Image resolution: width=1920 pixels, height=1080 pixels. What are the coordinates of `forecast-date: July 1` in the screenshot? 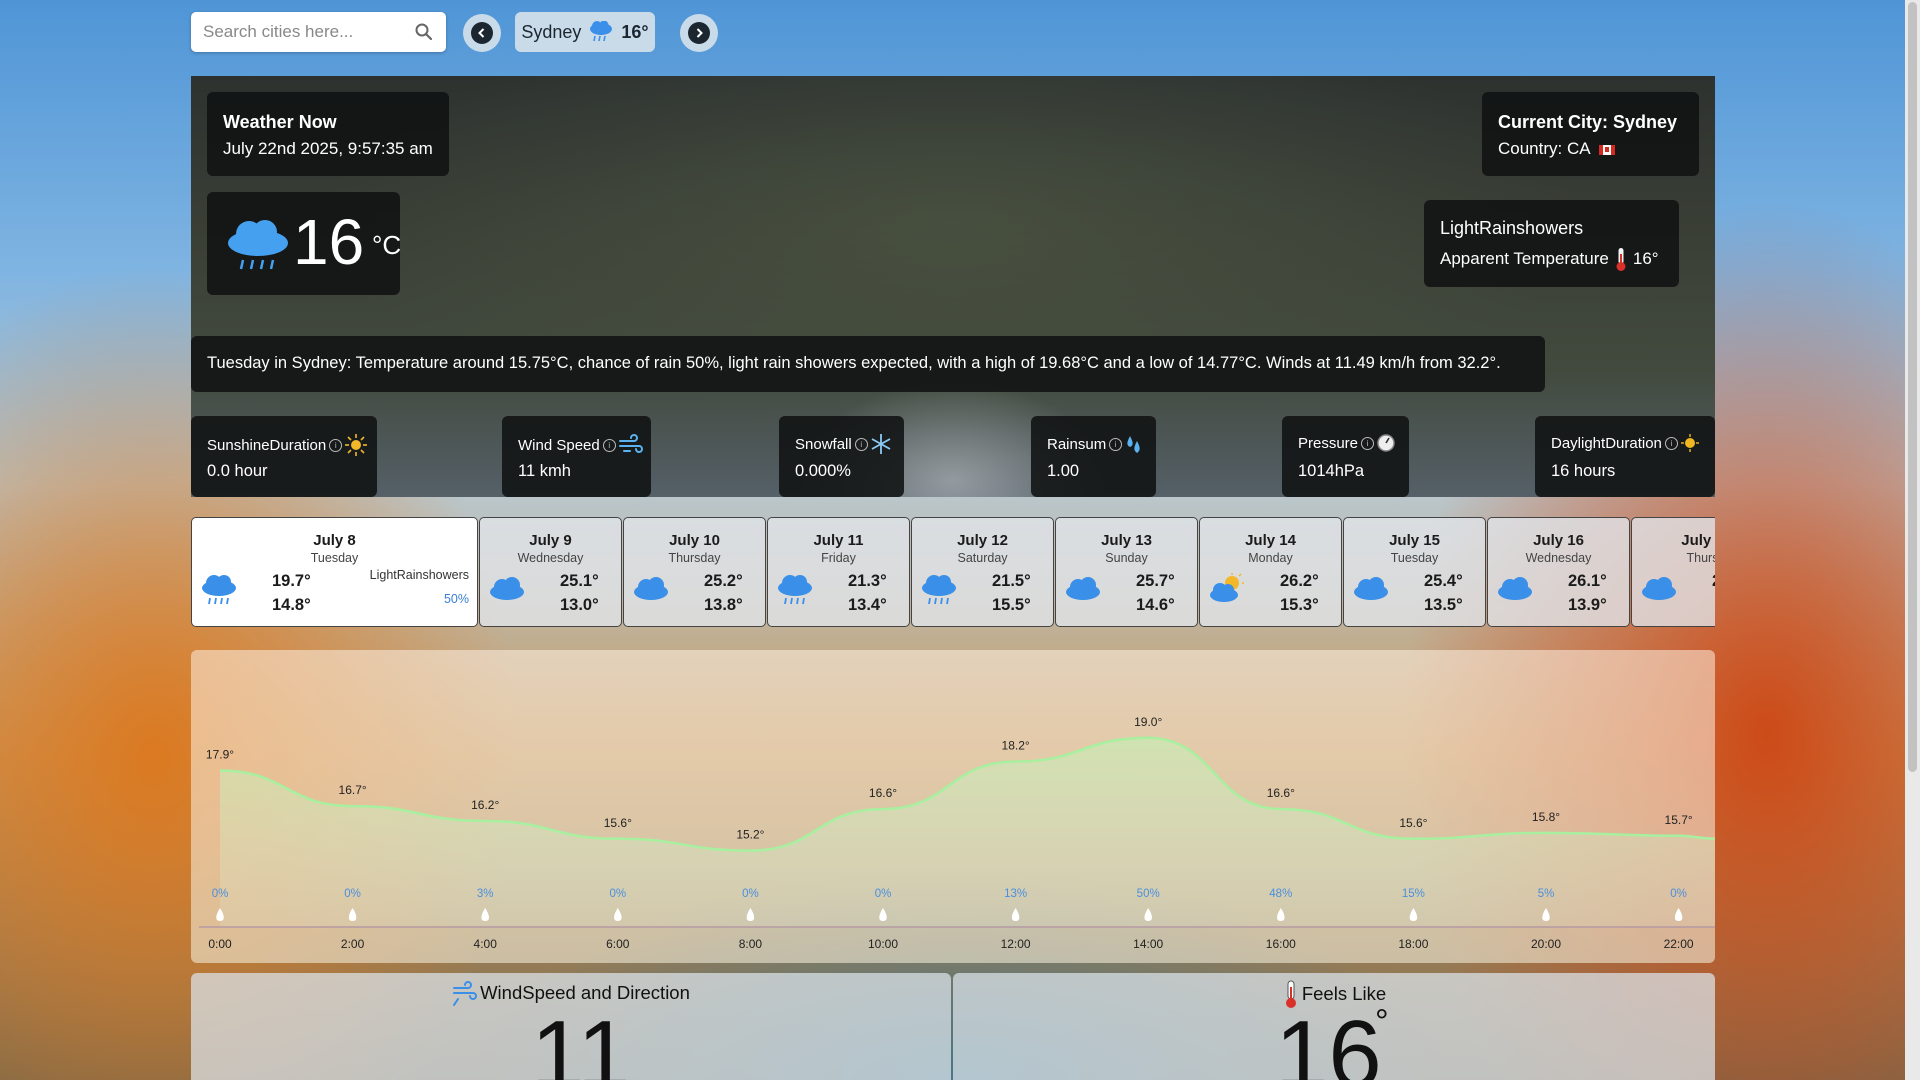 It's located at (1698, 540).